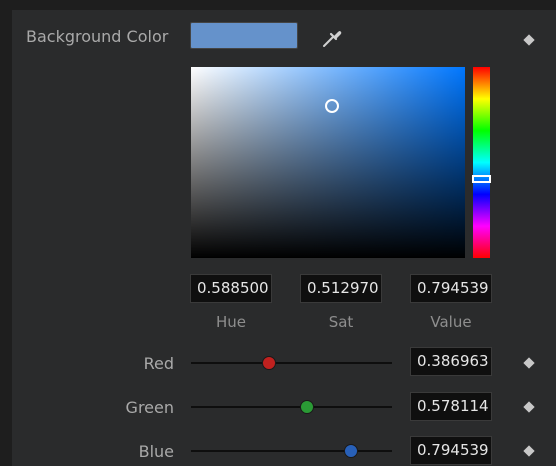 The image size is (556, 466). Describe the element at coordinates (149, 407) in the screenshot. I see `green-label: Green` at that location.